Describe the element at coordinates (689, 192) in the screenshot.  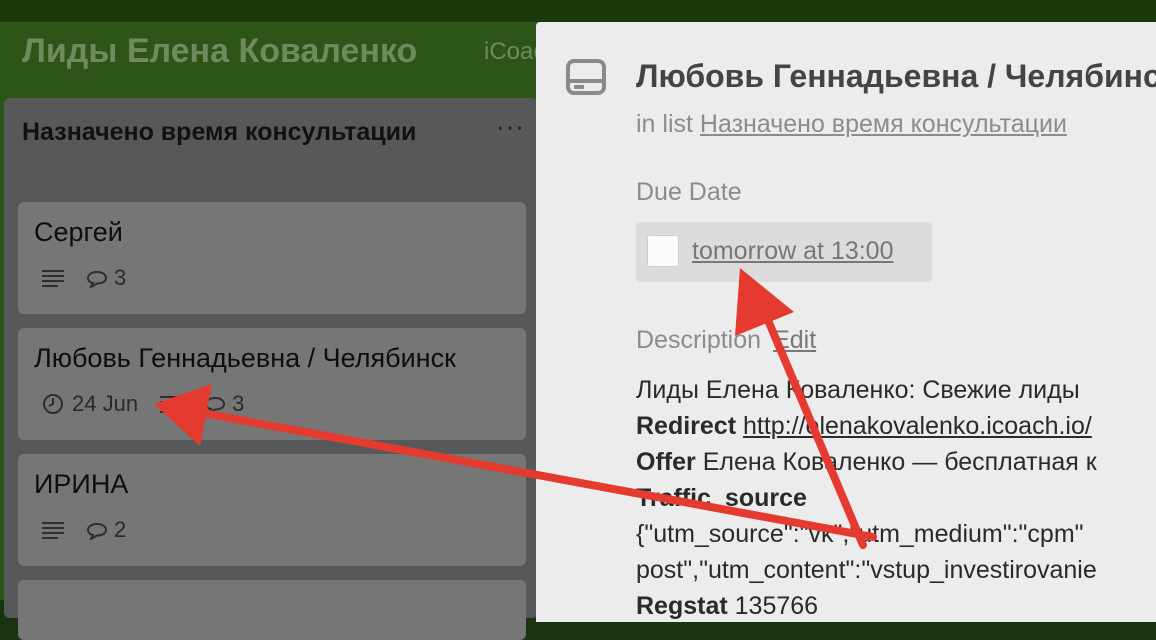
I see `due-date-label: Due Date` at that location.